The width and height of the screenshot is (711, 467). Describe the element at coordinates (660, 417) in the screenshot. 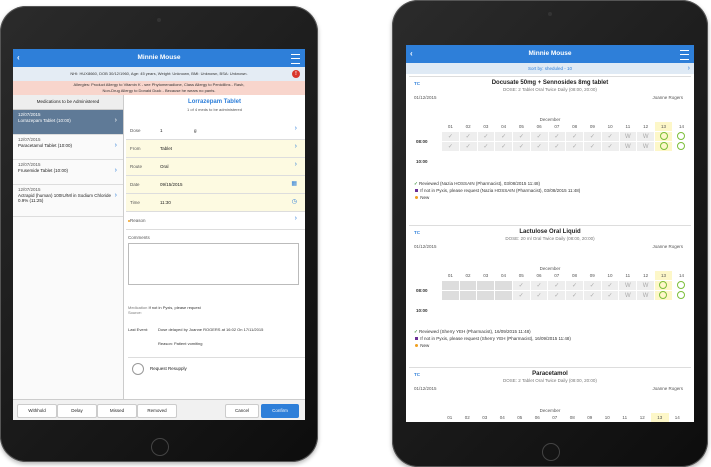

I see `day-header: 13` at that location.